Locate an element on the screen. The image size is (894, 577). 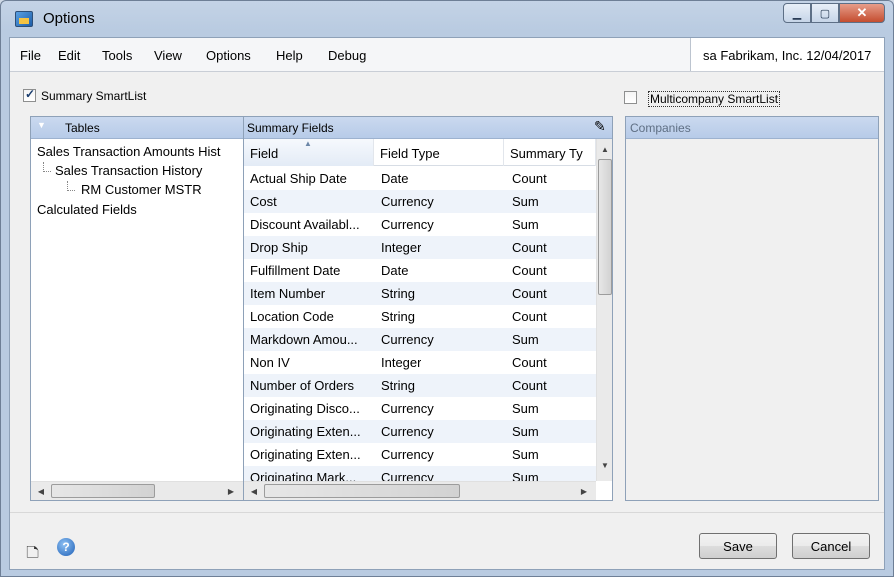
chevron-down-icon: ▼ is located at coordinates (41, 125).